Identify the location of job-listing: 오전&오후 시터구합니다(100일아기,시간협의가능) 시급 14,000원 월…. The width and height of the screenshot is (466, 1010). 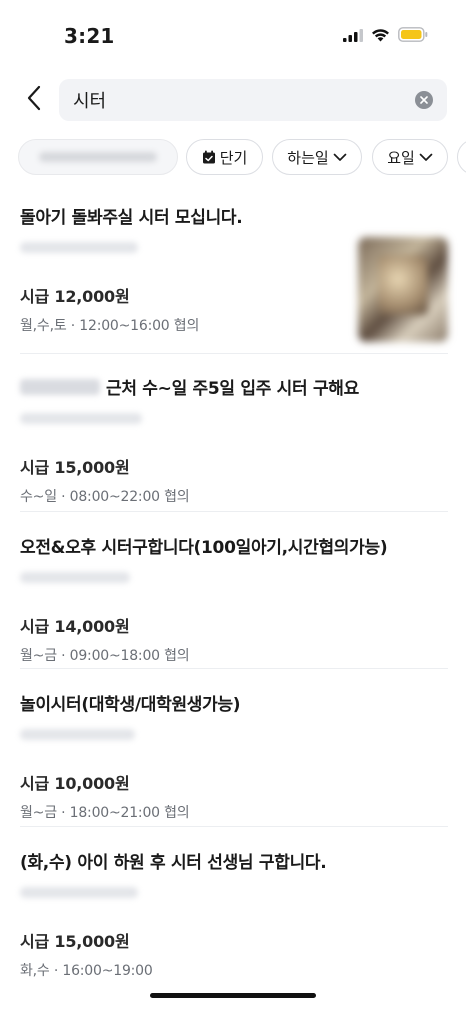
(234, 599).